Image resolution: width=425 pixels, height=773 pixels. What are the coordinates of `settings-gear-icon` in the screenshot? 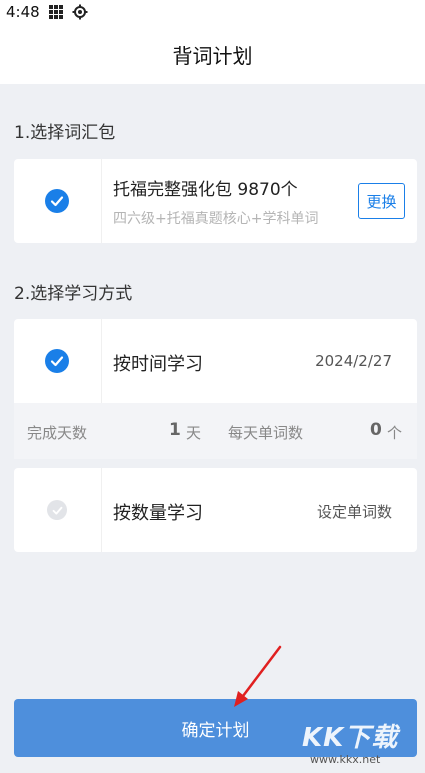 It's located at (80, 12).